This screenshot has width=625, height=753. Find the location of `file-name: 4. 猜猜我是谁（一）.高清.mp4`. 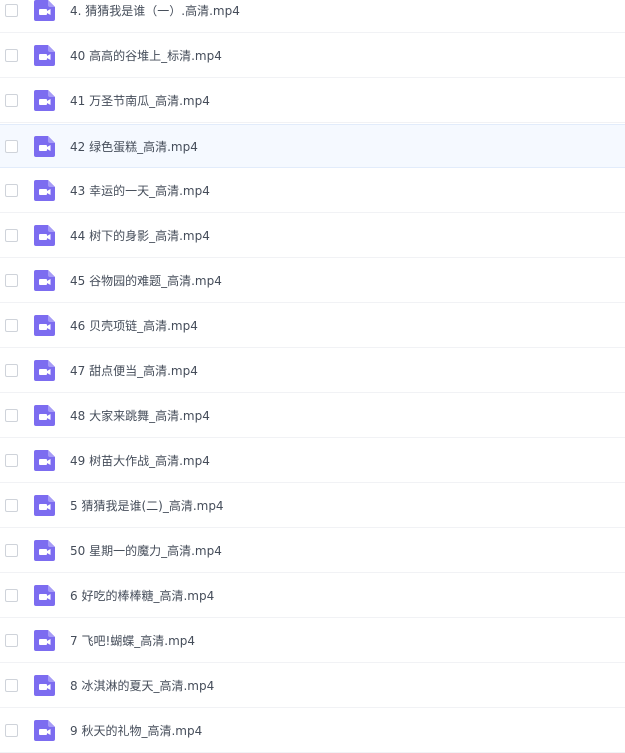

file-name: 4. 猜猜我是谁（一）.高清.mp4 is located at coordinates (155, 16).